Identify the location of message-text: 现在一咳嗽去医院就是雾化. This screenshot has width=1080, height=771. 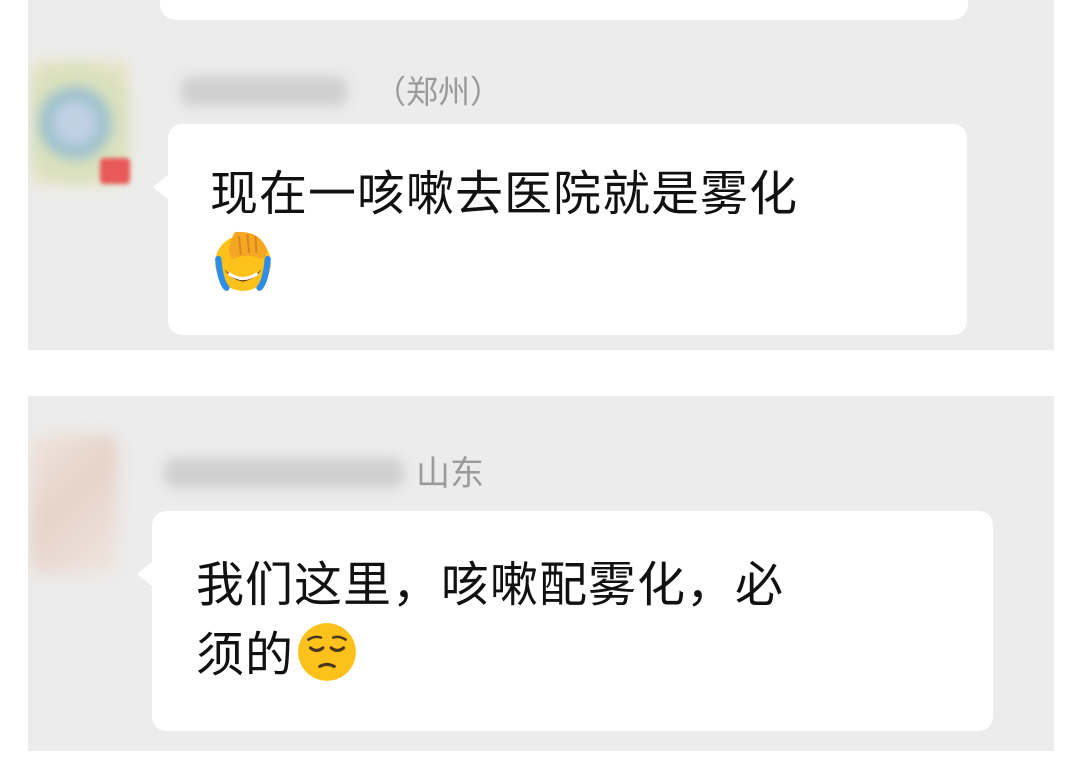
(575, 229).